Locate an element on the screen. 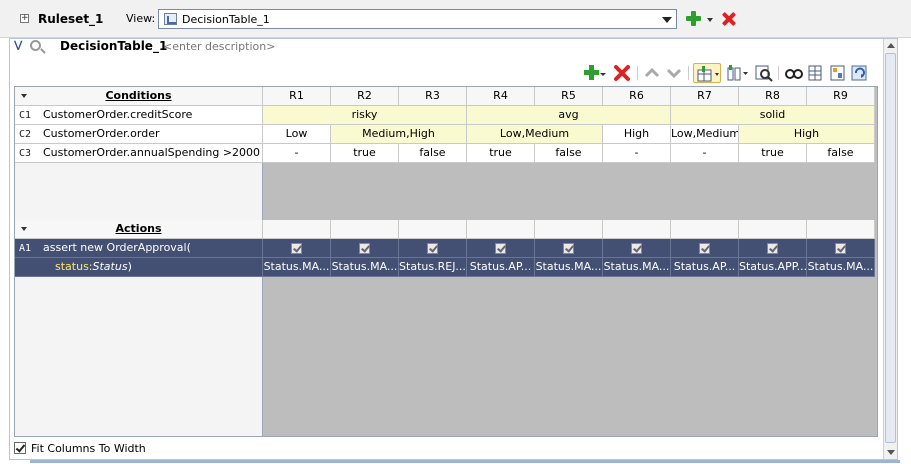 The height and width of the screenshot is (464, 911). view-dropdown: DecisionTable_1 is located at coordinates (417, 19).